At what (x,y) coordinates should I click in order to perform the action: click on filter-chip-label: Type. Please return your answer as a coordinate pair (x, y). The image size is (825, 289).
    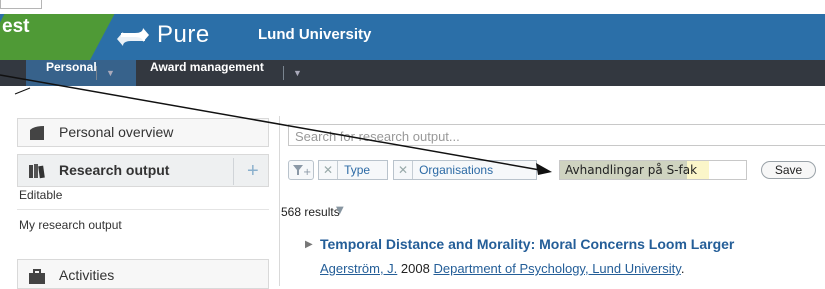
    Looking at the image, I should click on (357, 170).